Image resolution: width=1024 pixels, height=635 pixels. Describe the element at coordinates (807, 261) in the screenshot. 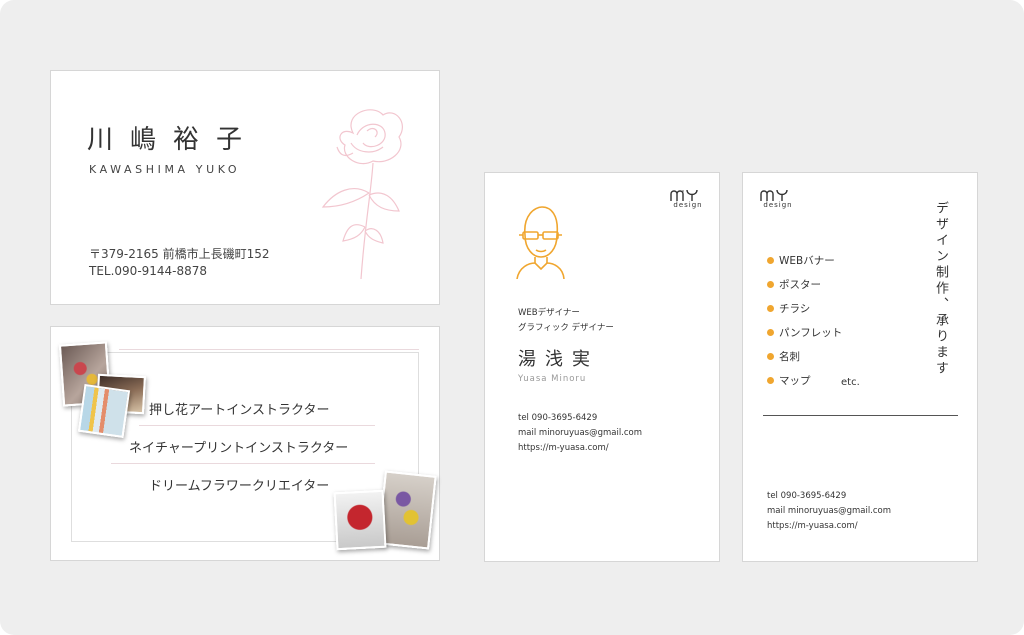

I see `service-label: WEBバナー` at that location.